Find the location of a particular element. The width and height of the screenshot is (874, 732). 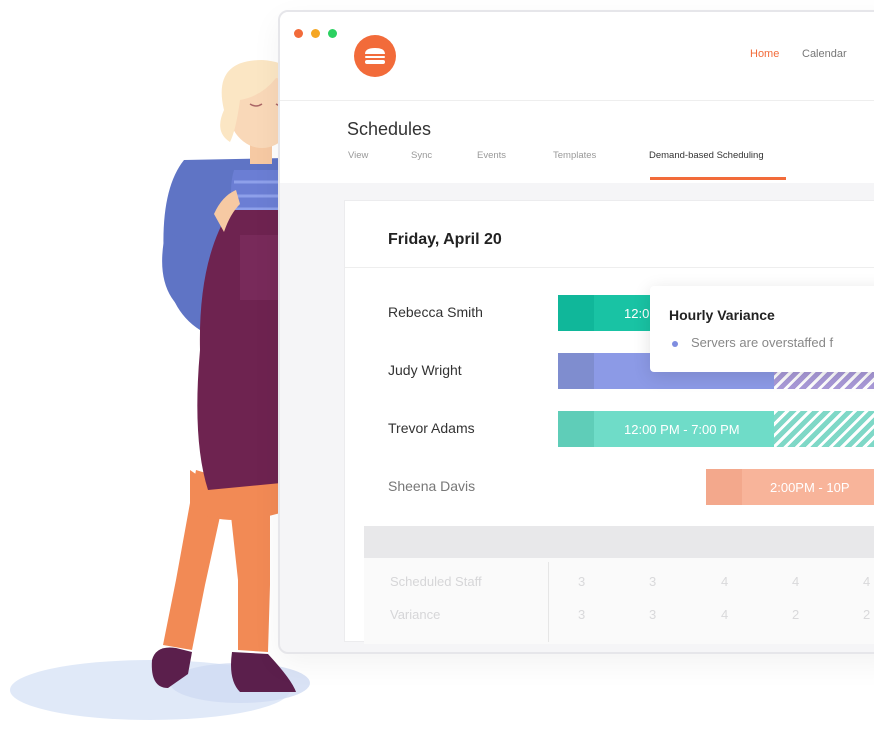

summary-label-scheduled-staff: Scheduled Staff is located at coordinates (436, 581).